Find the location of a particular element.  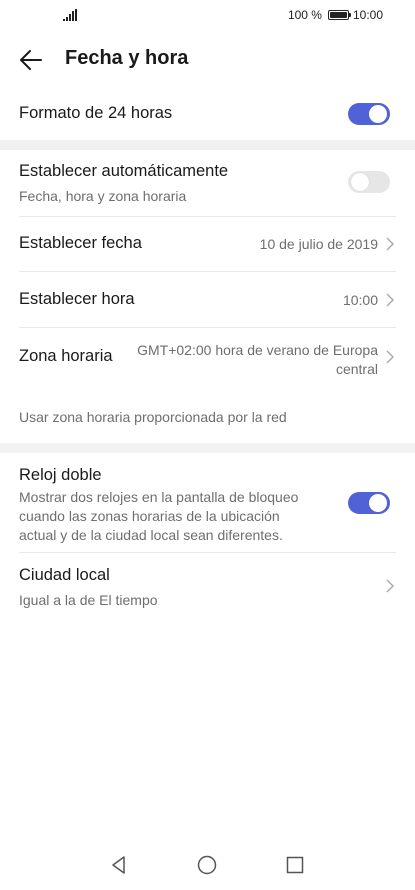

format-24h-label: Formato de 24 horas is located at coordinates (96, 113).